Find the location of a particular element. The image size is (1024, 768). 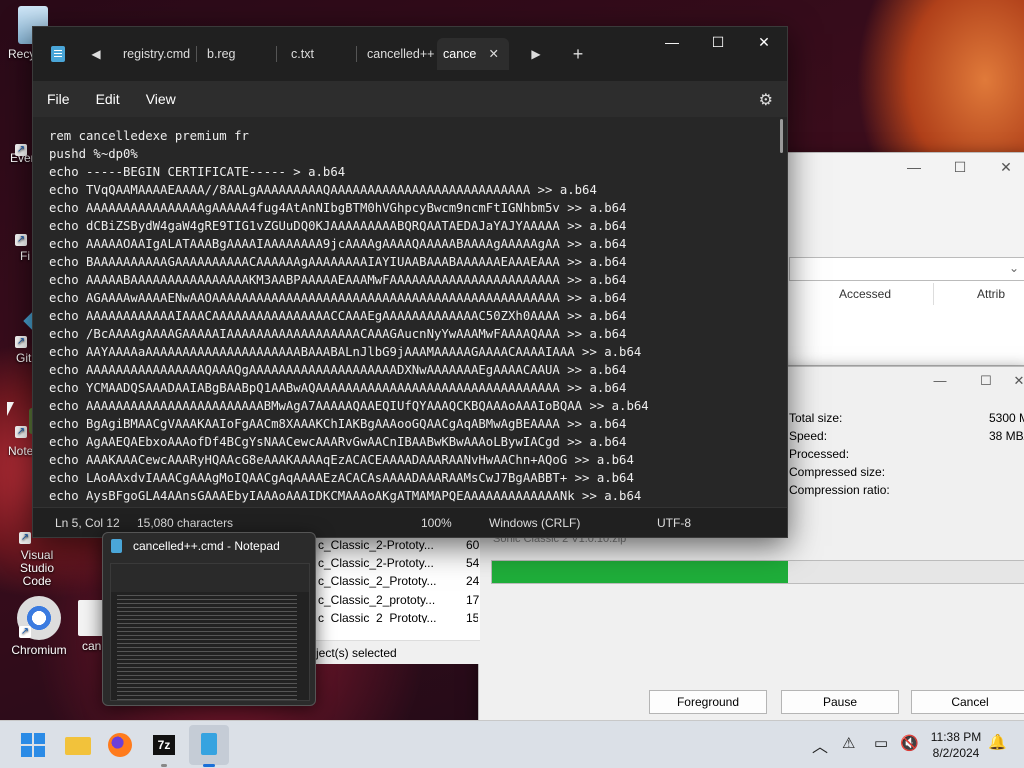

foreground-button: Foreground is located at coordinates (708, 702).